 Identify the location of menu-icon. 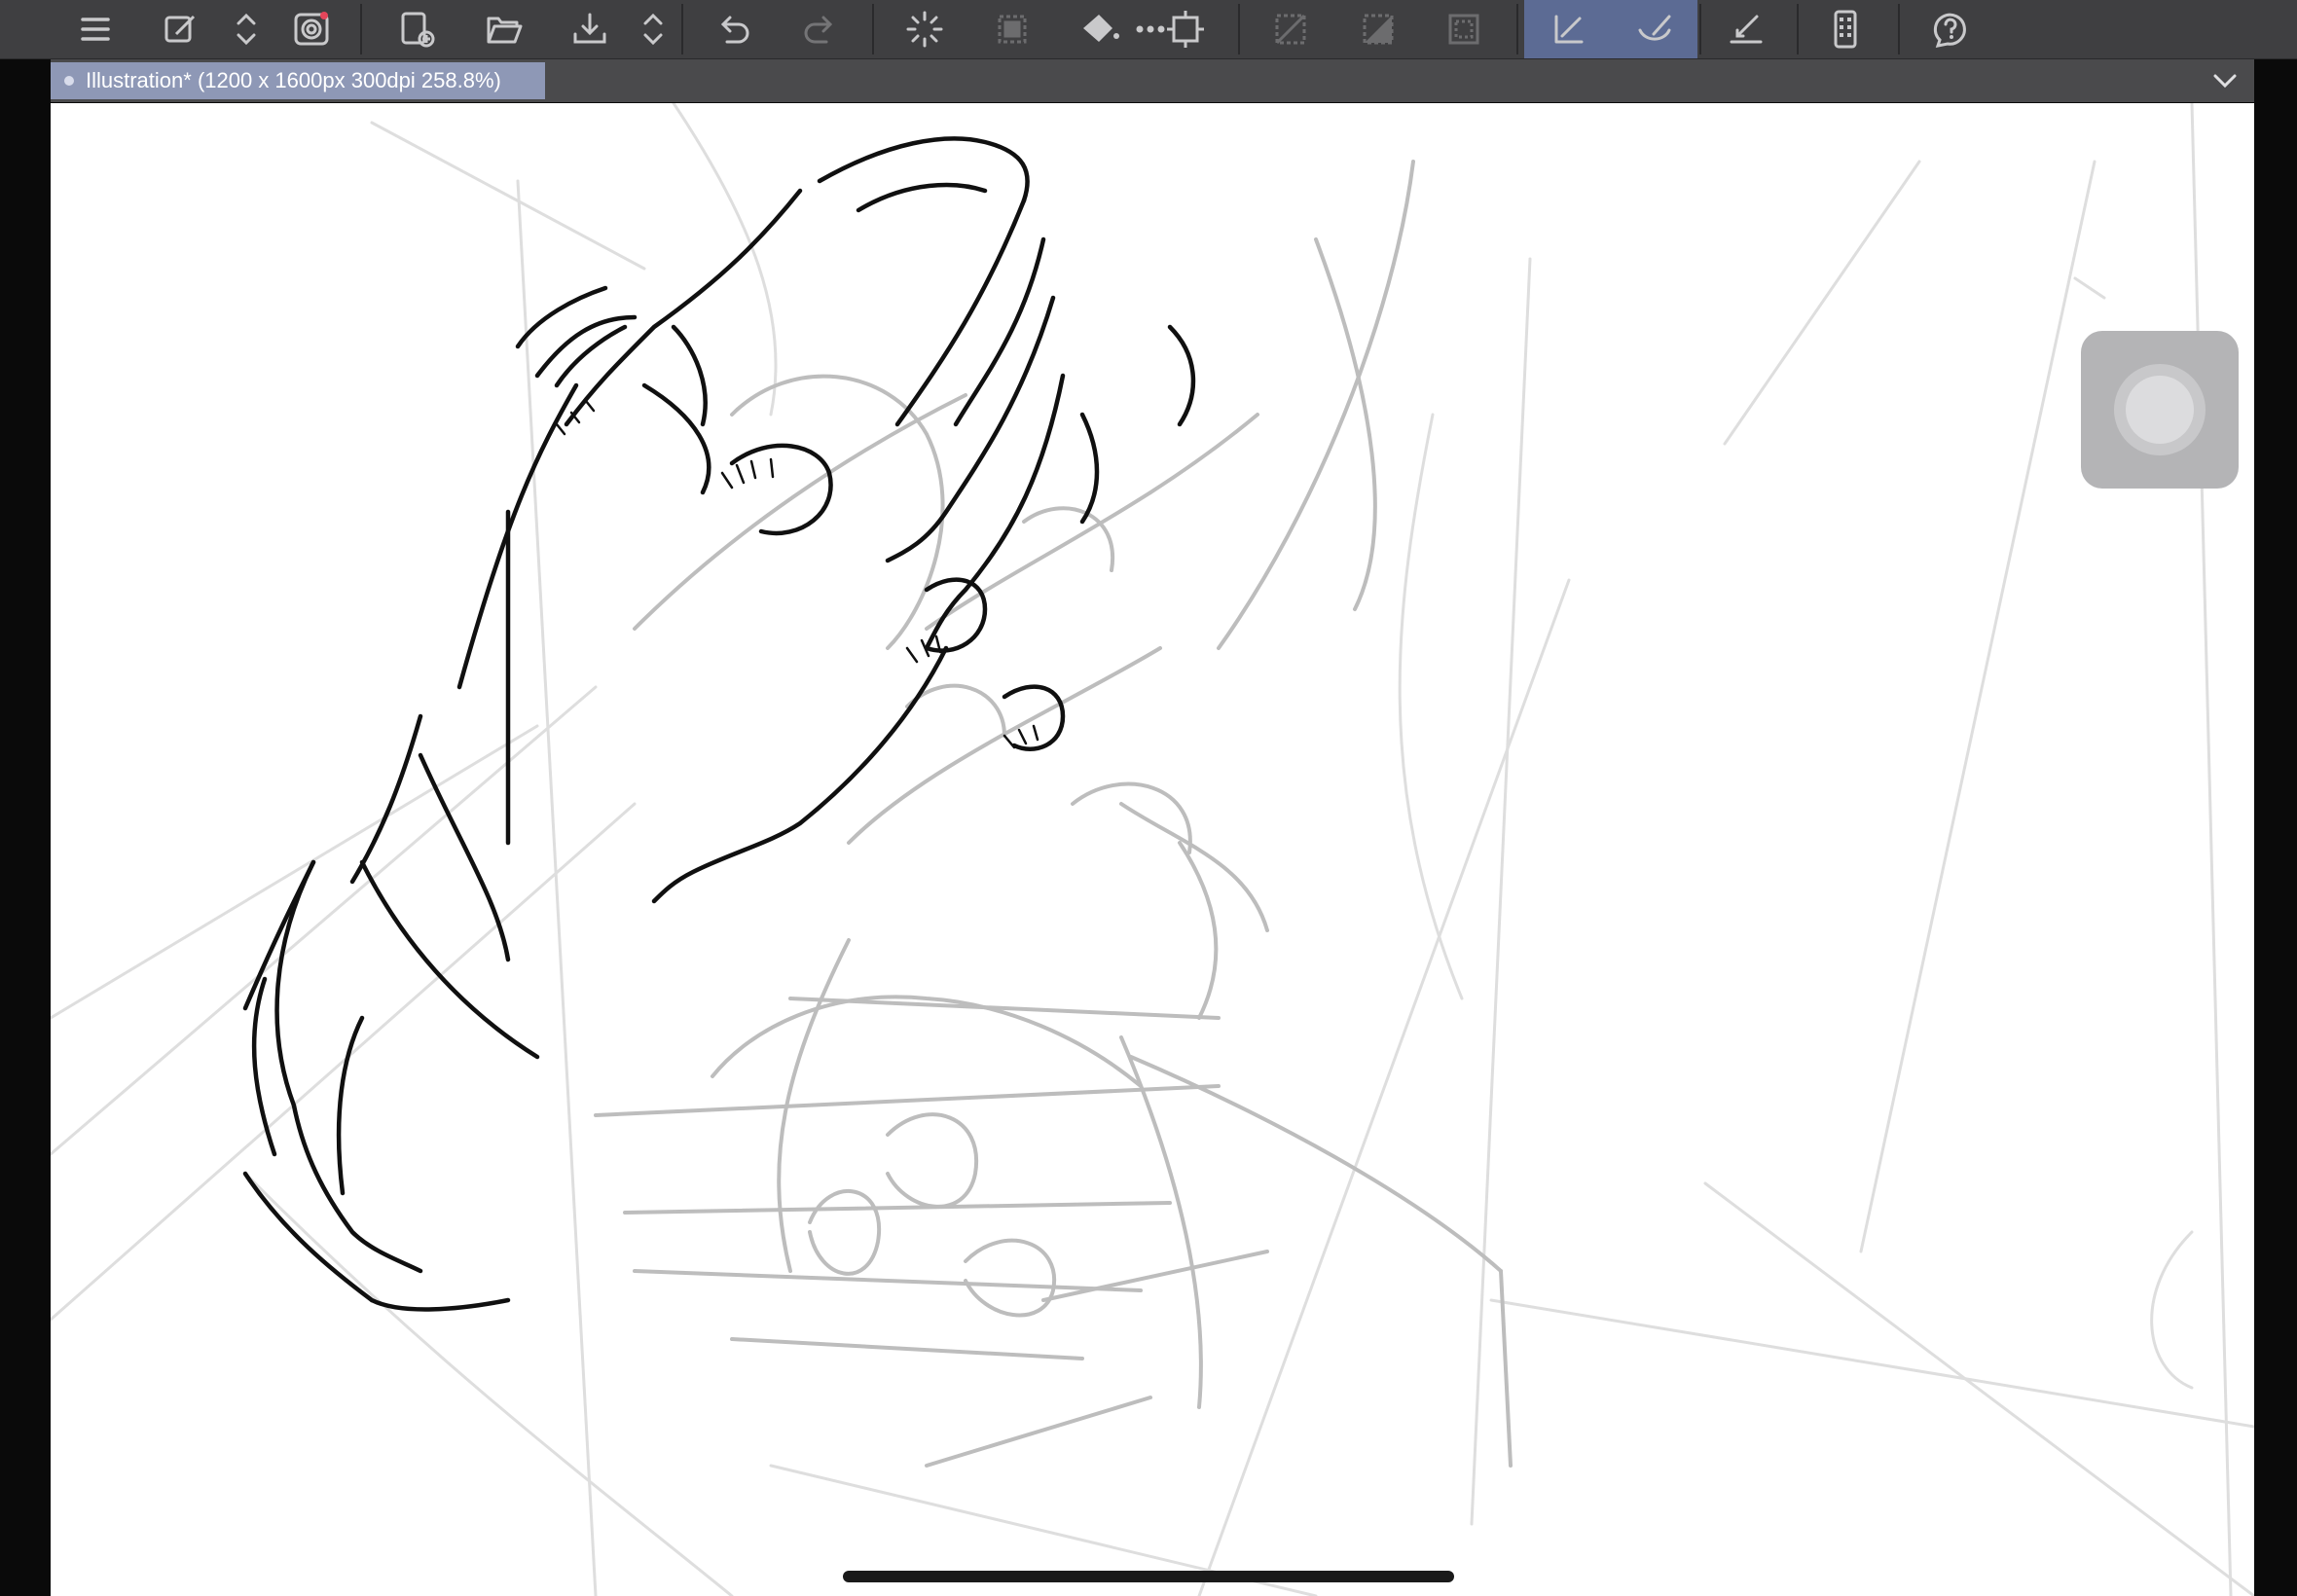
(95, 30).